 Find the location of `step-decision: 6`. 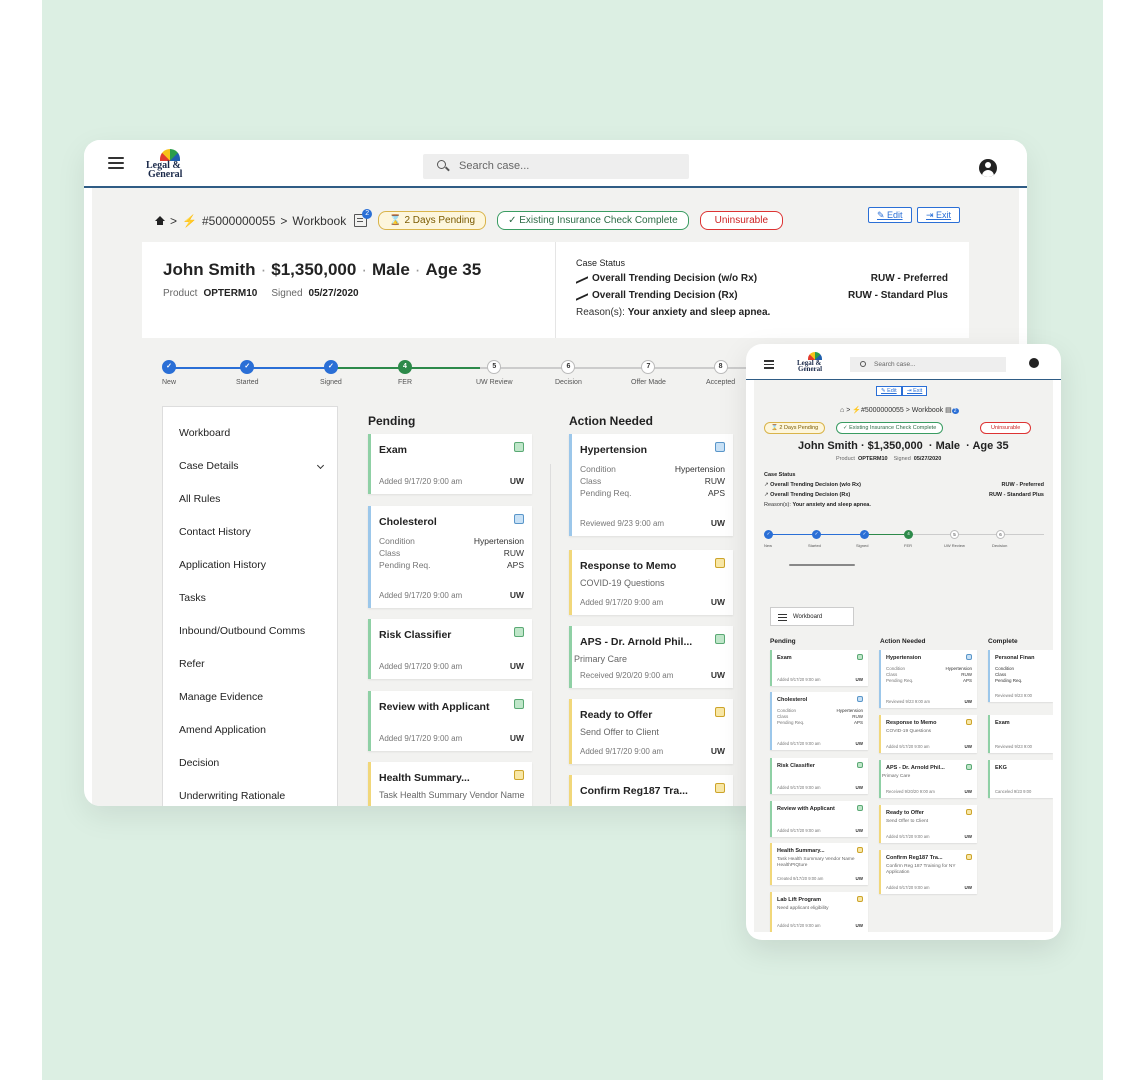

step-decision: 6 is located at coordinates (1000, 534).